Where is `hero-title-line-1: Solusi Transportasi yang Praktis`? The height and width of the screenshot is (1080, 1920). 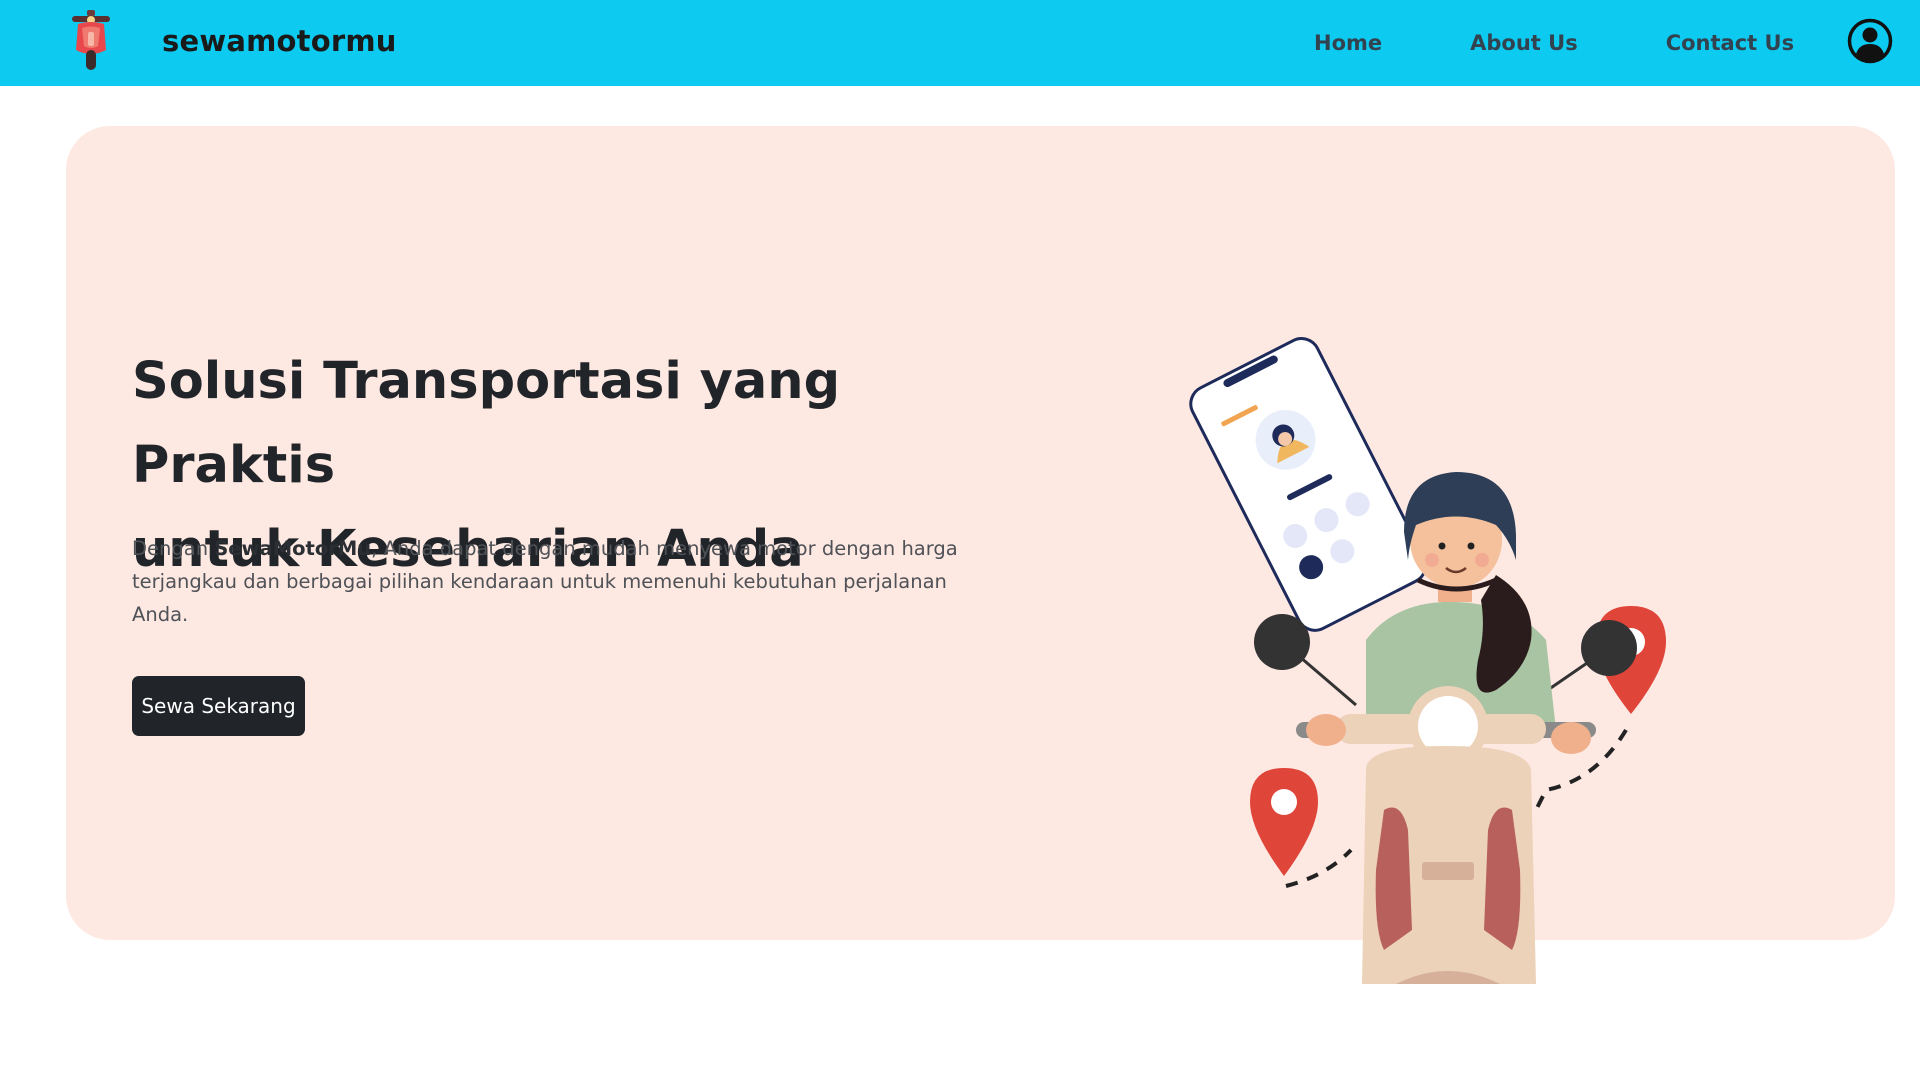
hero-title-line-1: Solusi Transportasi yang Praktis is located at coordinates (486, 423).